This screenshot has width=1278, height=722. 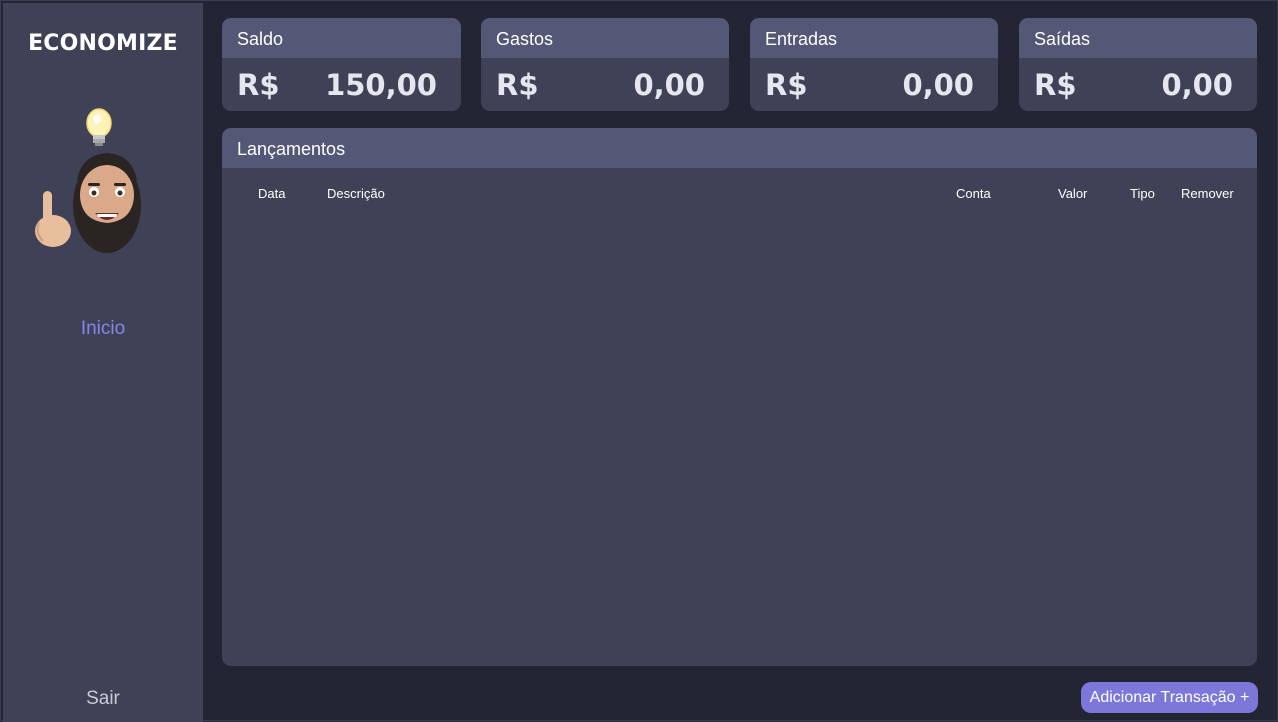 I want to click on memoji-idea-icon, so click(x=88, y=180).